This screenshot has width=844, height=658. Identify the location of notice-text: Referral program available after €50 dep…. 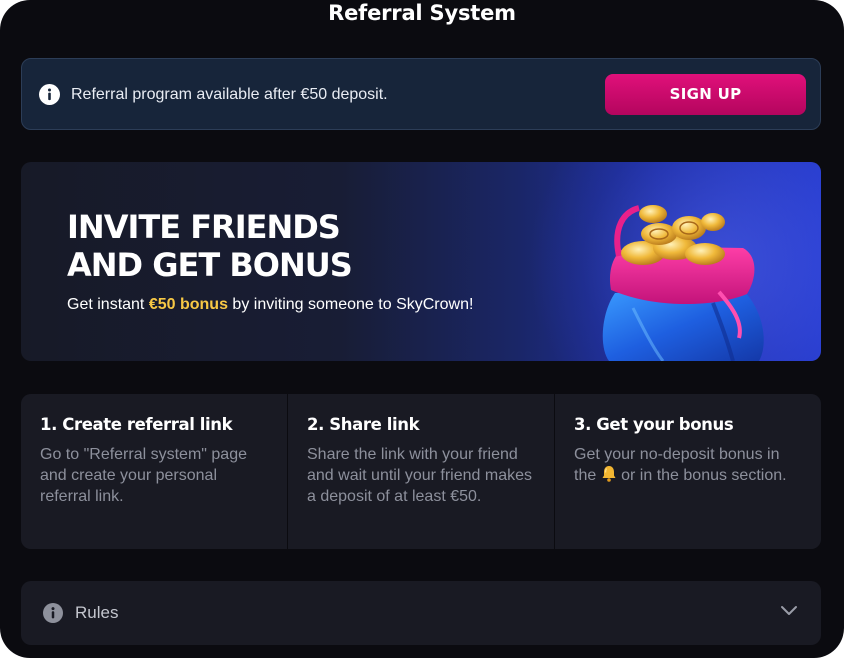
(229, 94).